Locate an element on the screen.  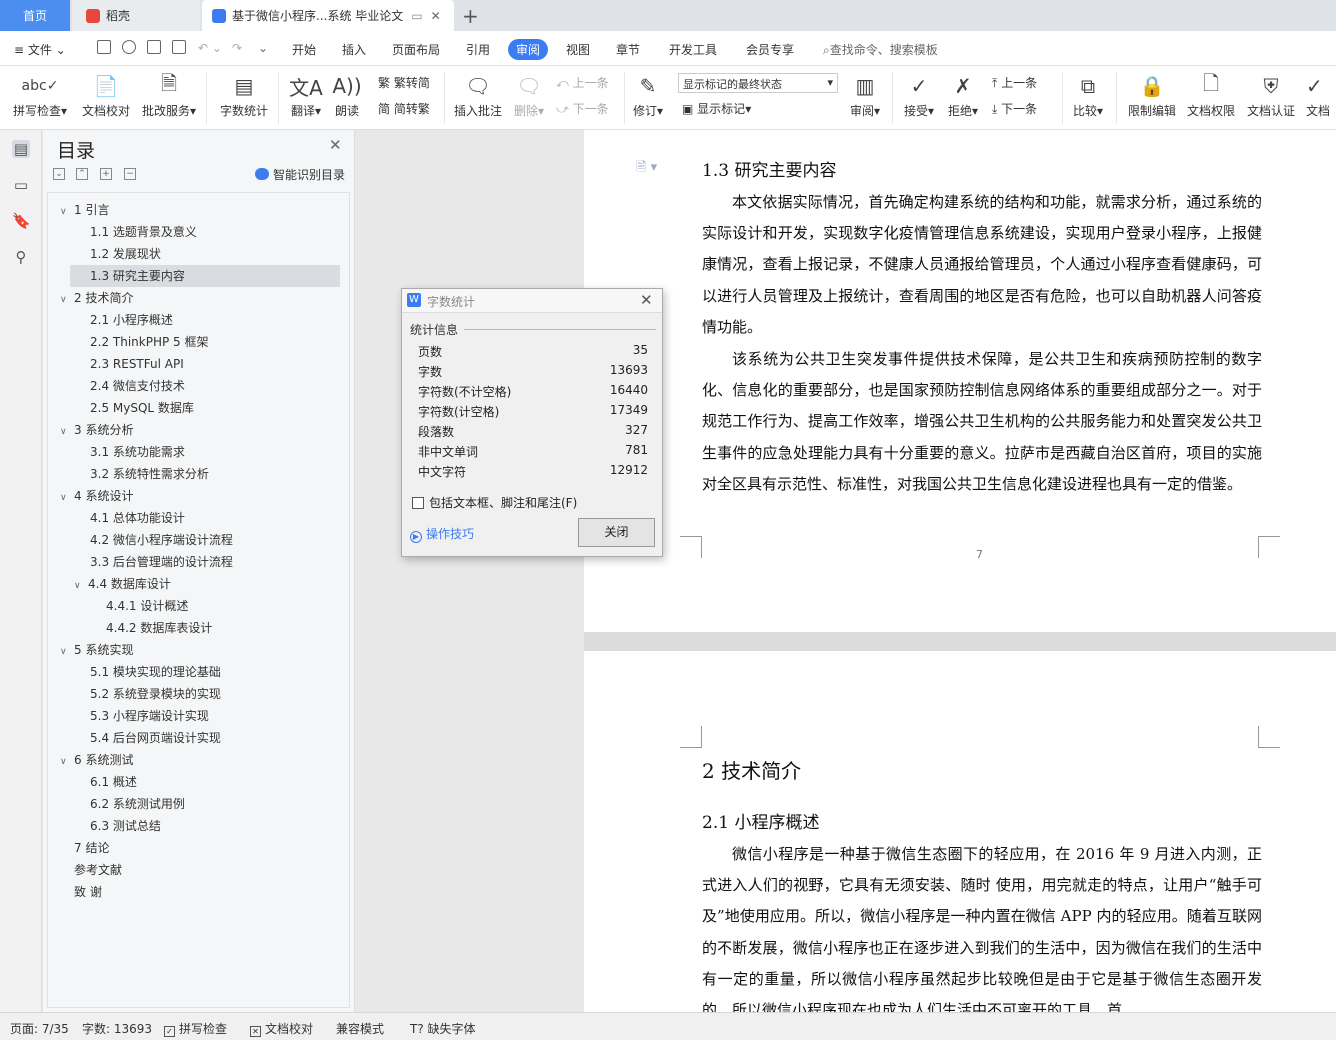
menu-view: 视图 is located at coordinates (578, 49).